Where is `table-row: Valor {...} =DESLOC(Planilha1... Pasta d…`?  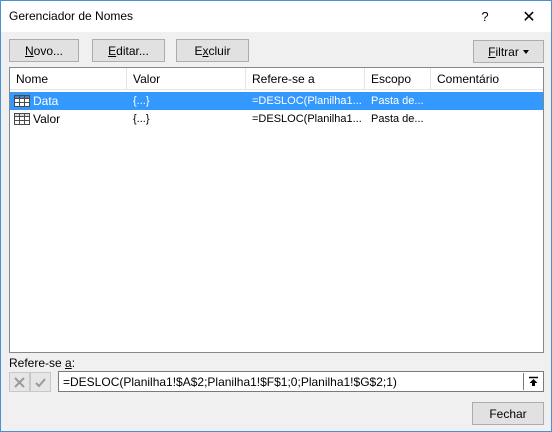
table-row: Valor {...} =DESLOC(Planilha1... Pasta d… is located at coordinates (276, 119).